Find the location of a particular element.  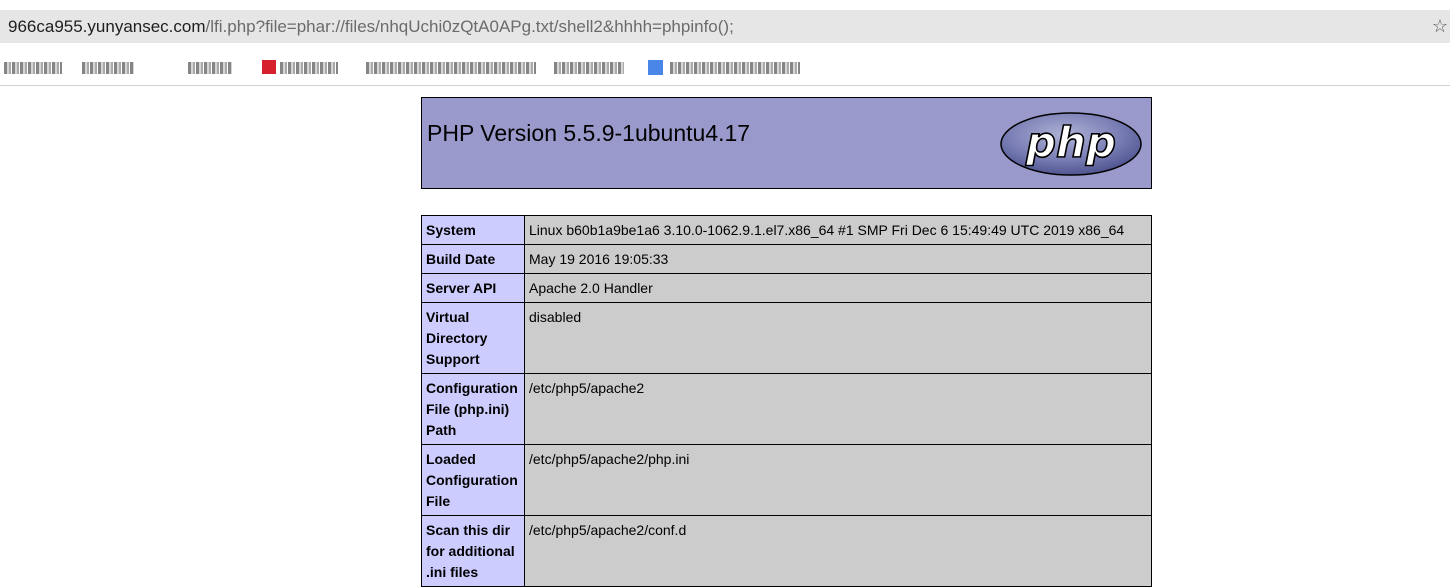

row-value: /etc/php5/apache2/php.ini is located at coordinates (838, 480).